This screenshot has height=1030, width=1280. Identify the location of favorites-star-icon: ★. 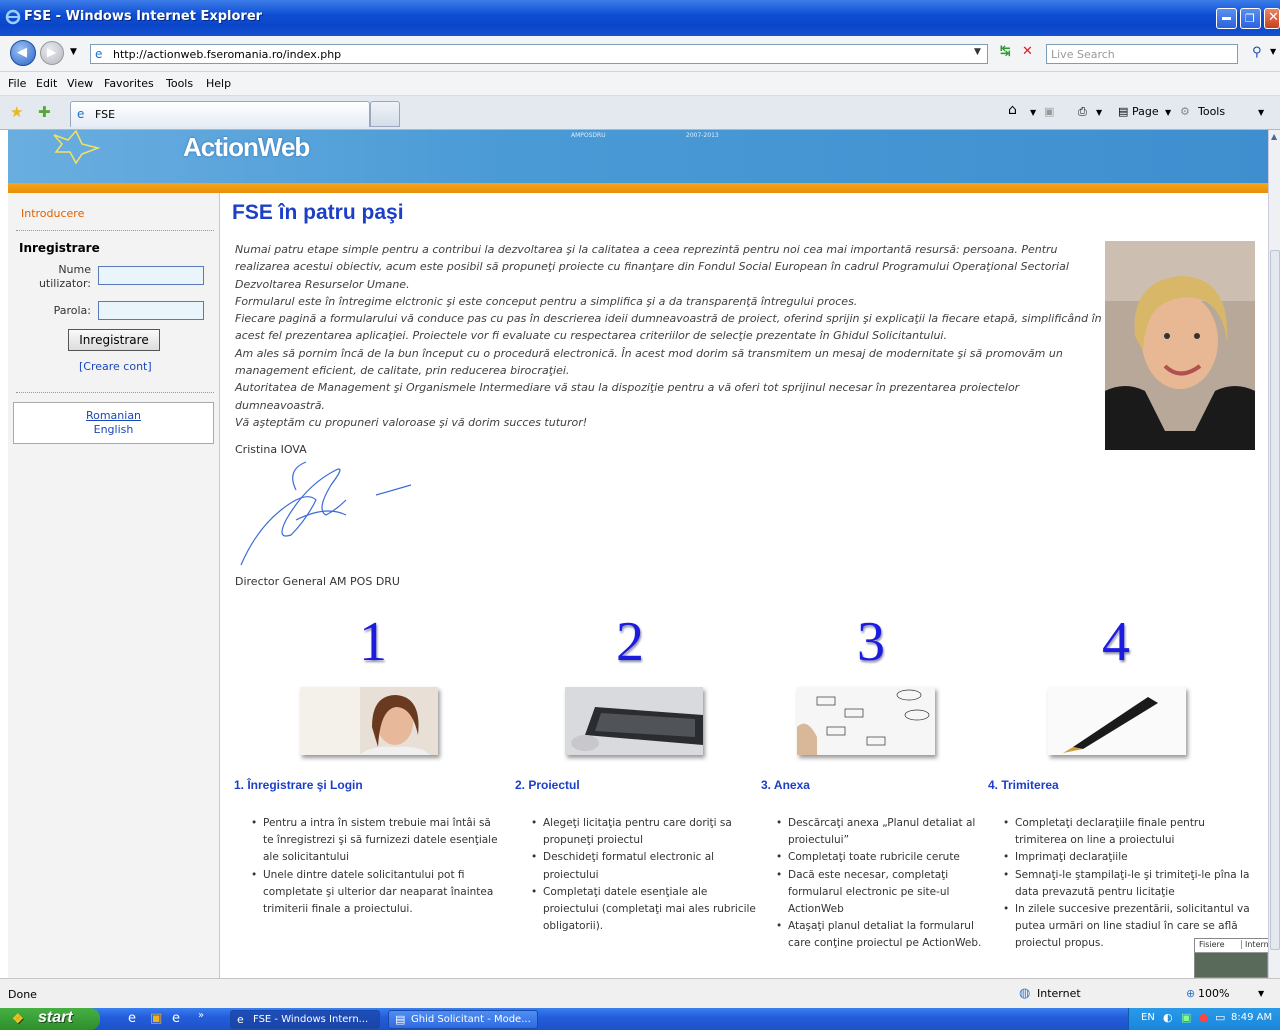
(16, 112).